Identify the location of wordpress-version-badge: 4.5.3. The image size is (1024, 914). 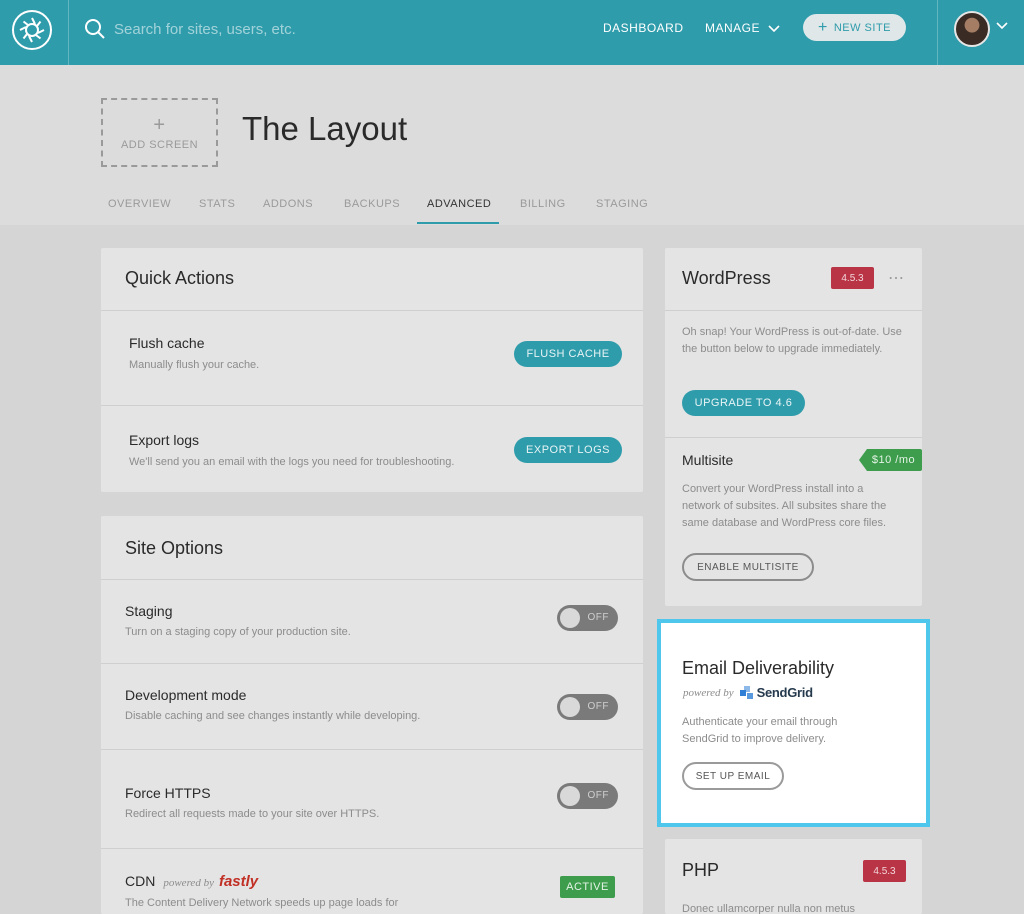
(852, 278).